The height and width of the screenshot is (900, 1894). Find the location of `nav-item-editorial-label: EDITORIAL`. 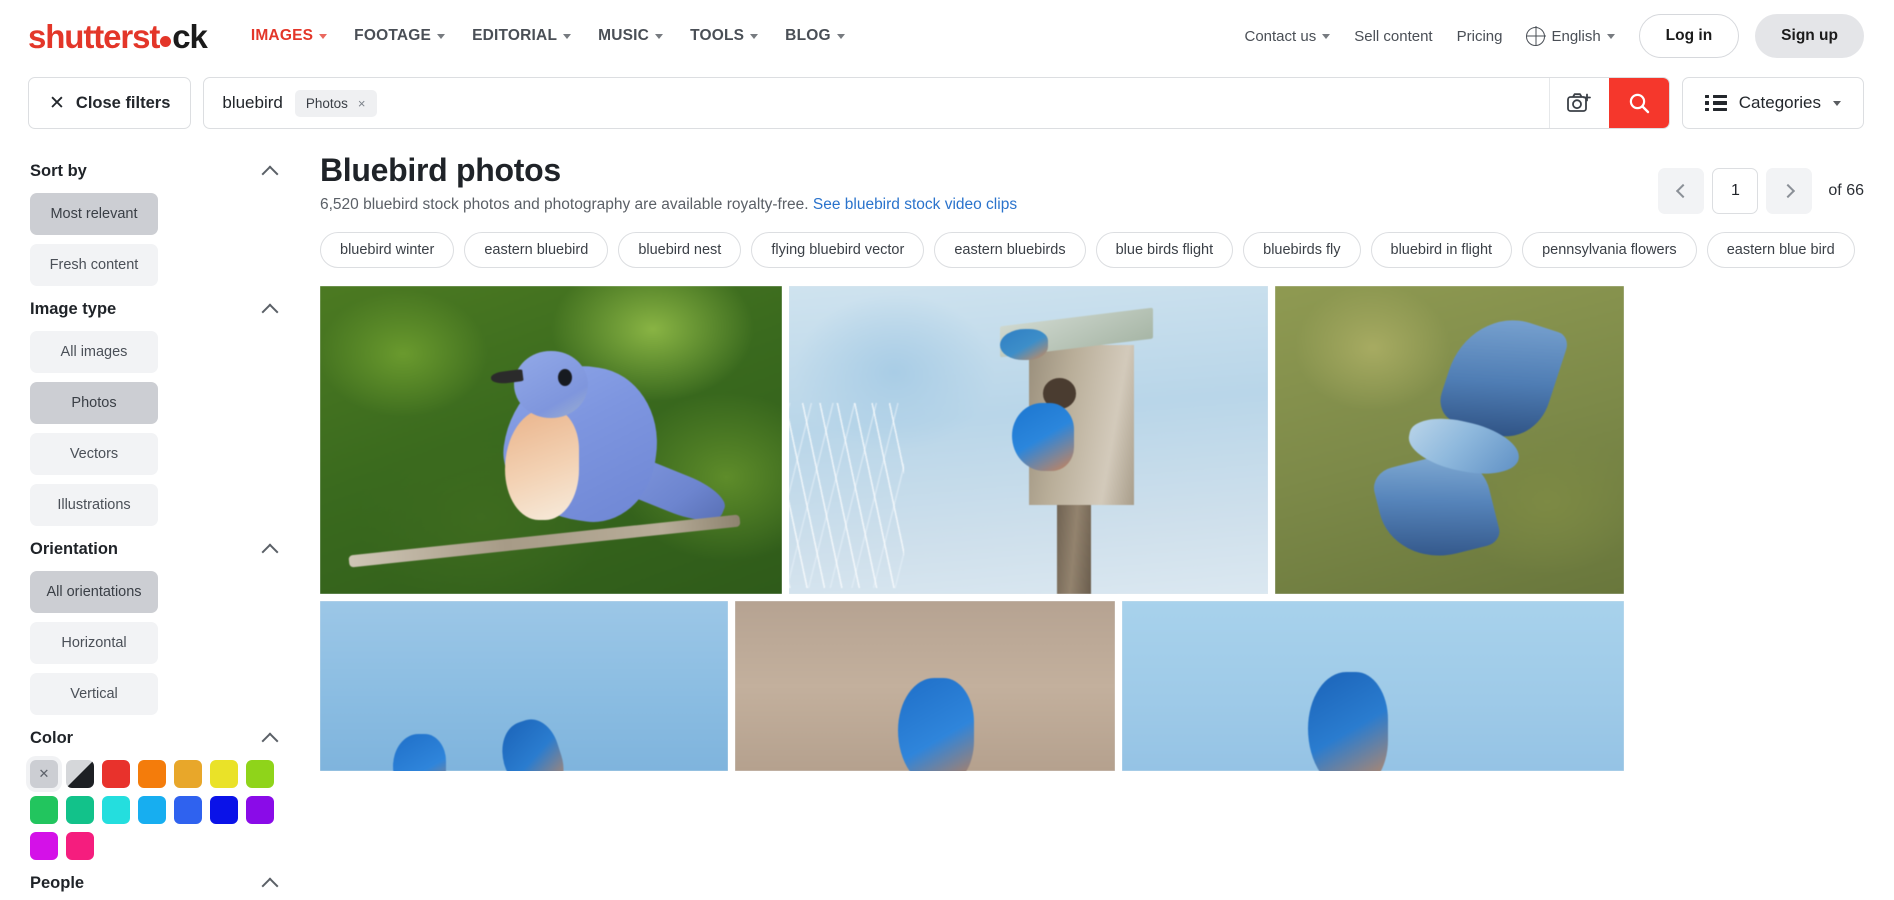

nav-item-editorial-label: EDITORIAL is located at coordinates (515, 35).